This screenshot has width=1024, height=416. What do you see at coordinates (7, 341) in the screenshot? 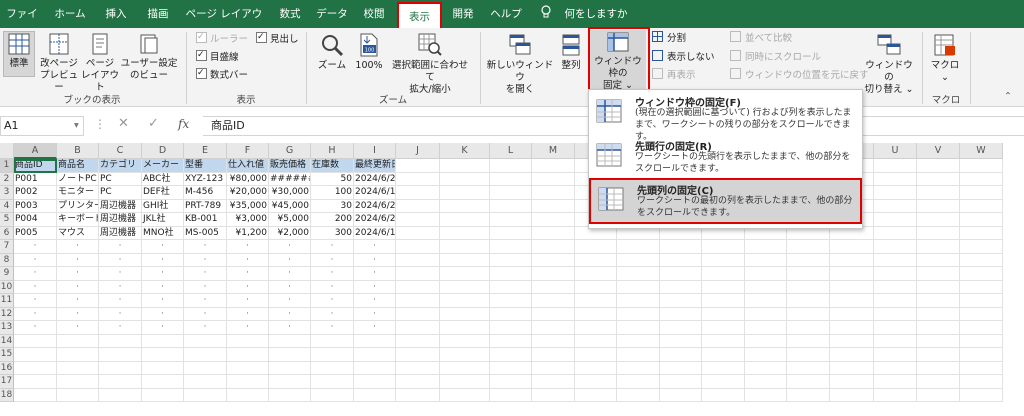
I see `row-header: 14` at bounding box center [7, 341].